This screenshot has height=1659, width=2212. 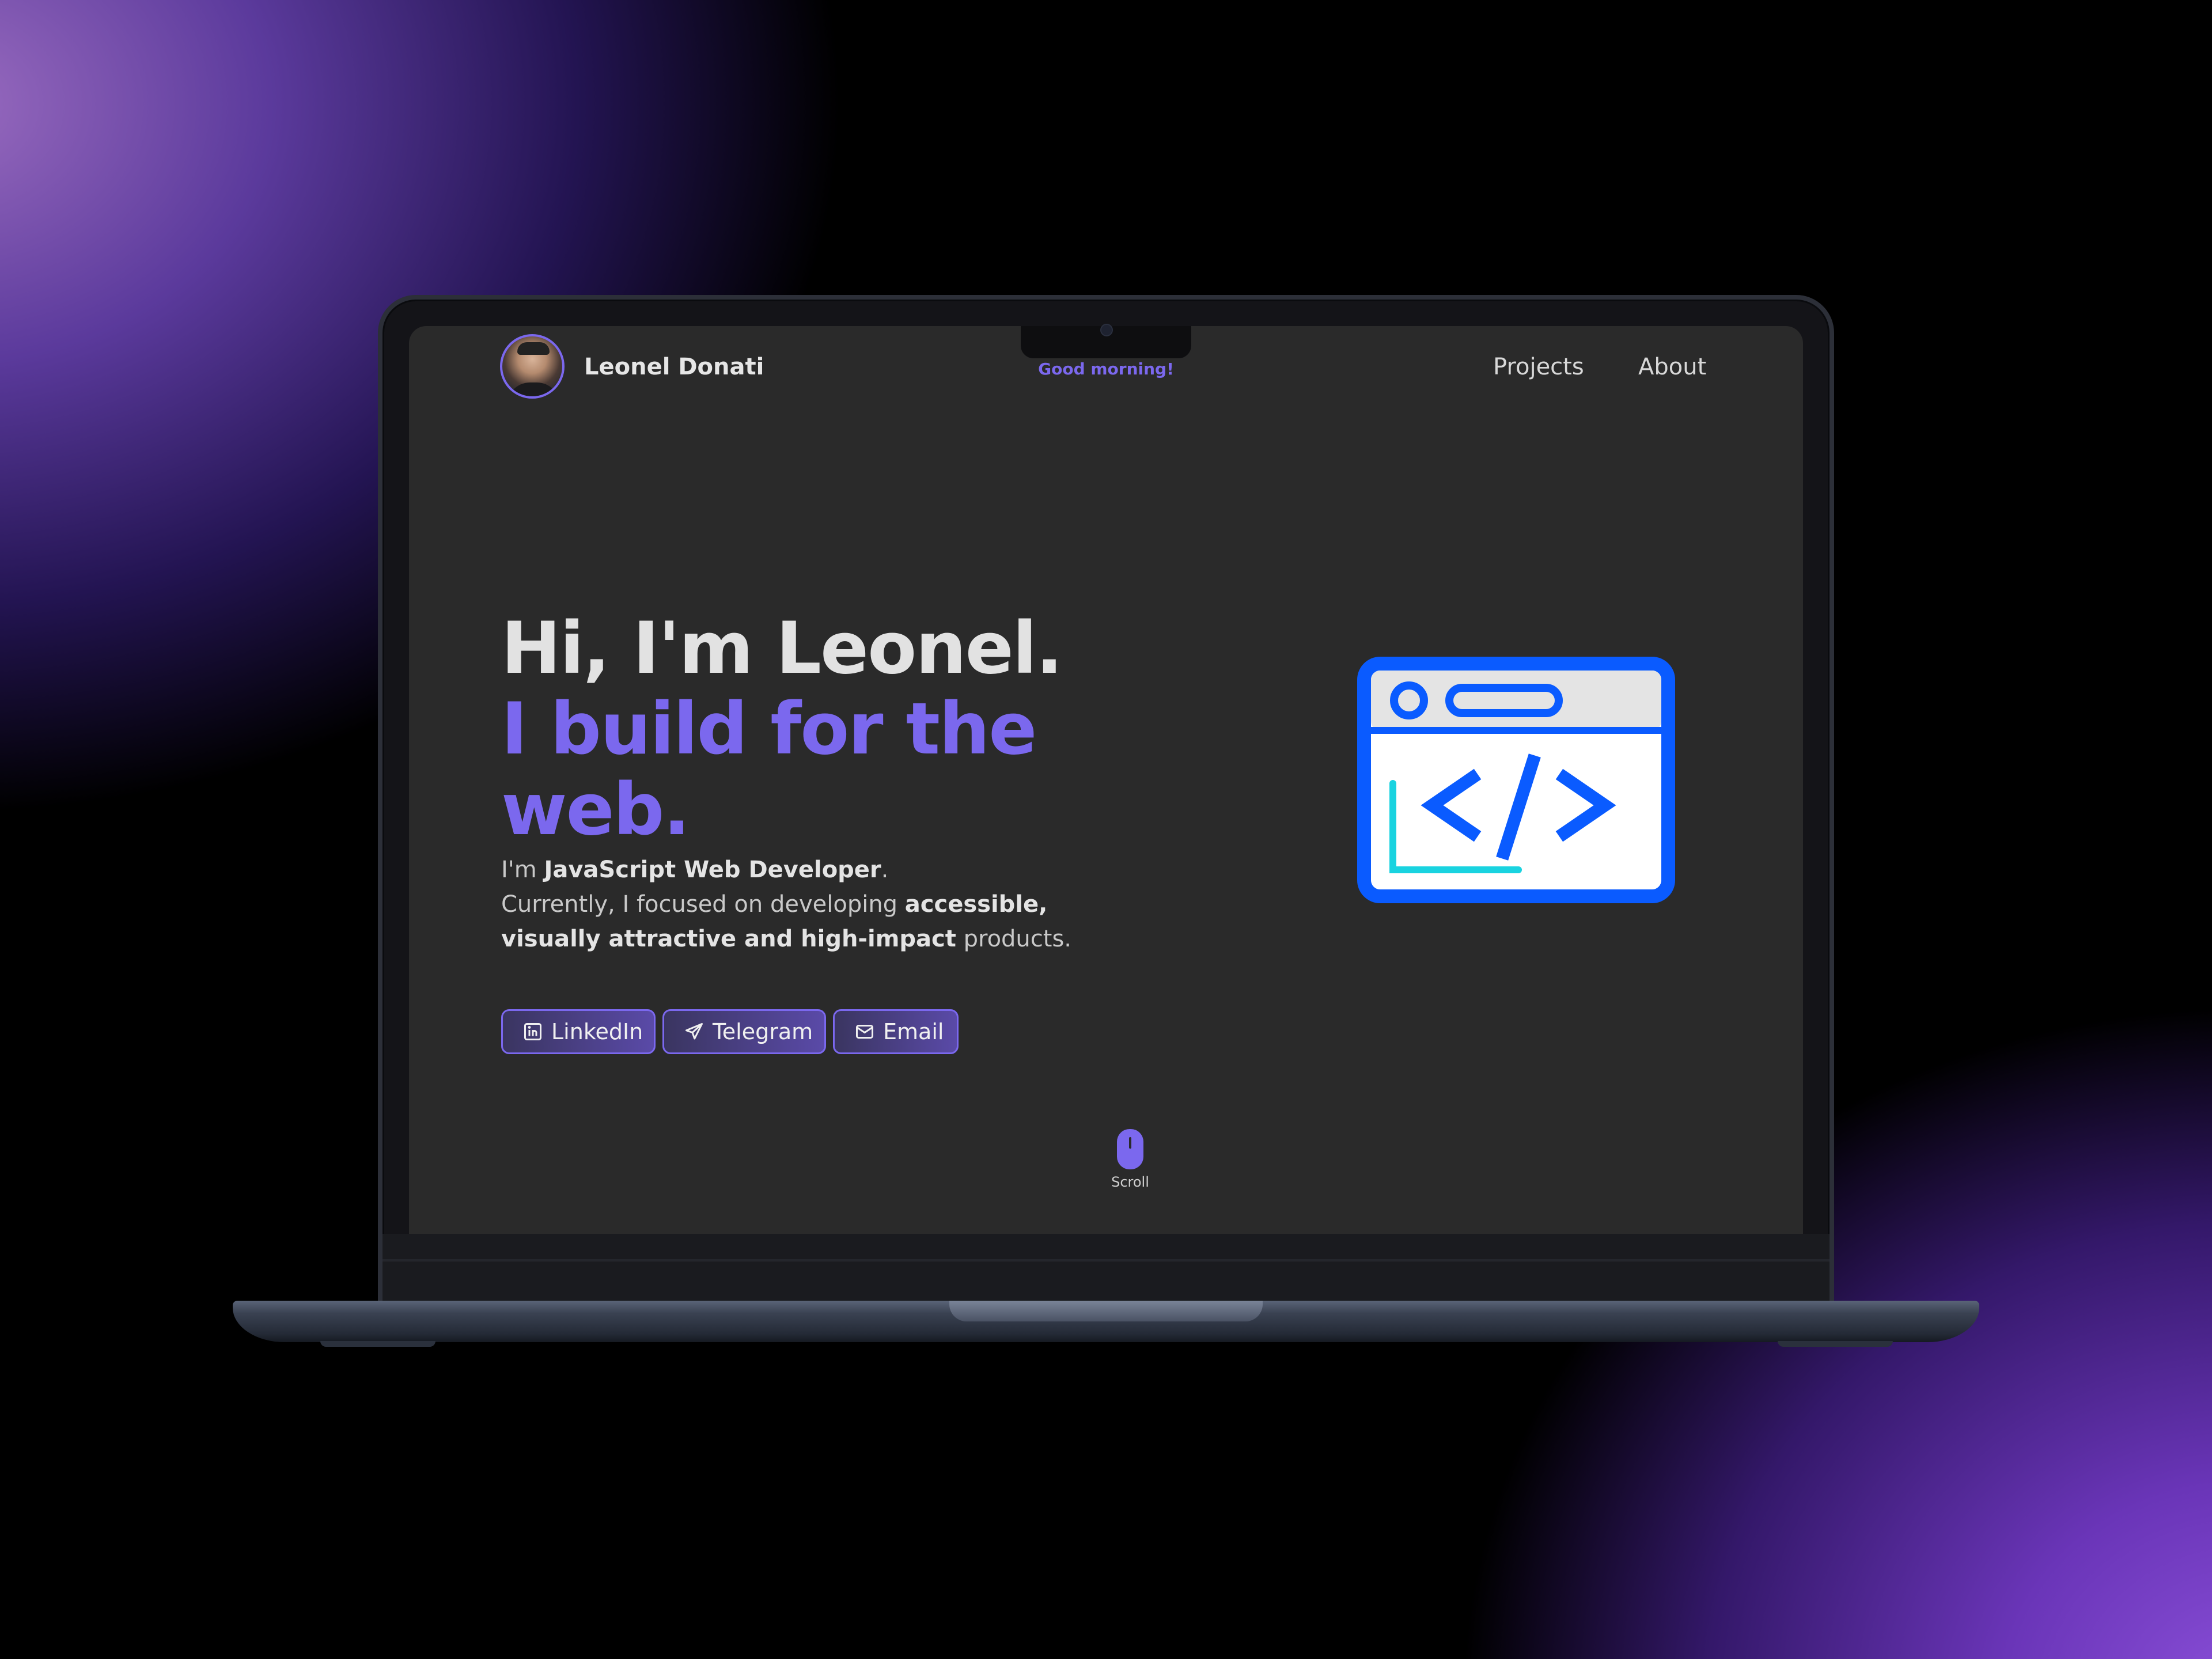 I want to click on scroll-indicator: Scroll, so click(x=1130, y=1159).